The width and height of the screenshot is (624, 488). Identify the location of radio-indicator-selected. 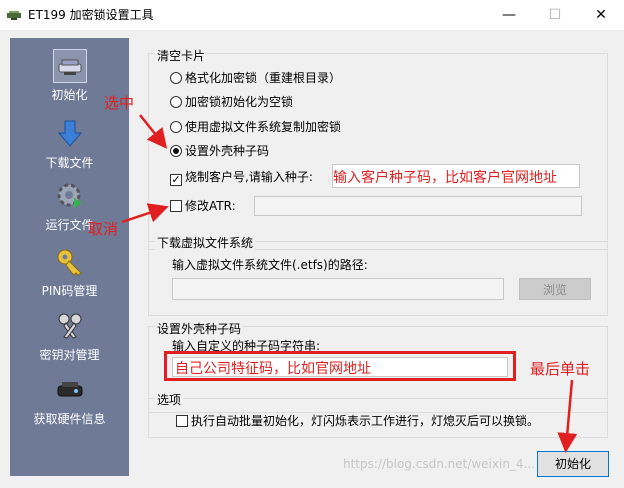
(176, 151).